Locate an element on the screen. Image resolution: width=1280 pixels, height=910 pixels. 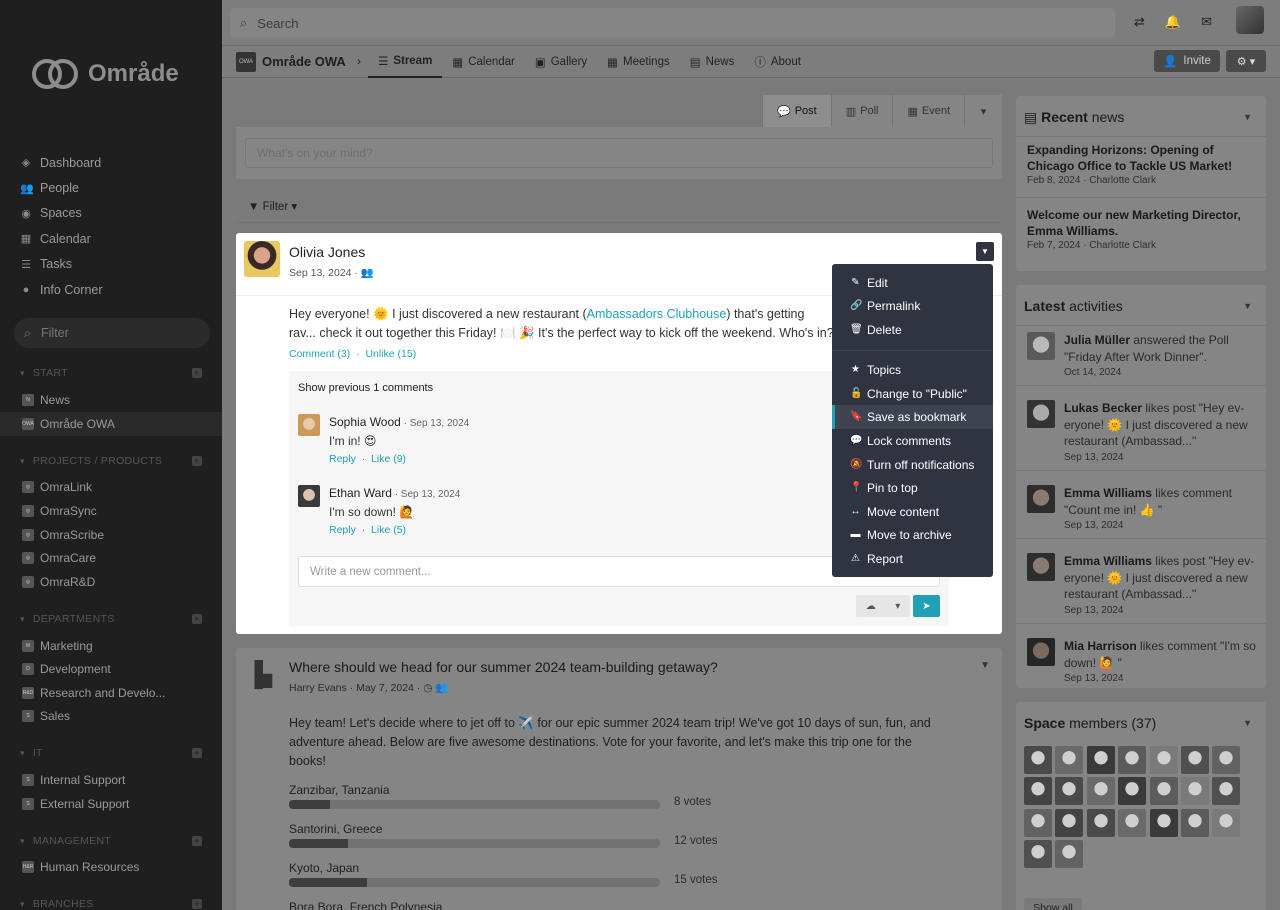
post-author: Olivia Jones is located at coordinates (327, 252).